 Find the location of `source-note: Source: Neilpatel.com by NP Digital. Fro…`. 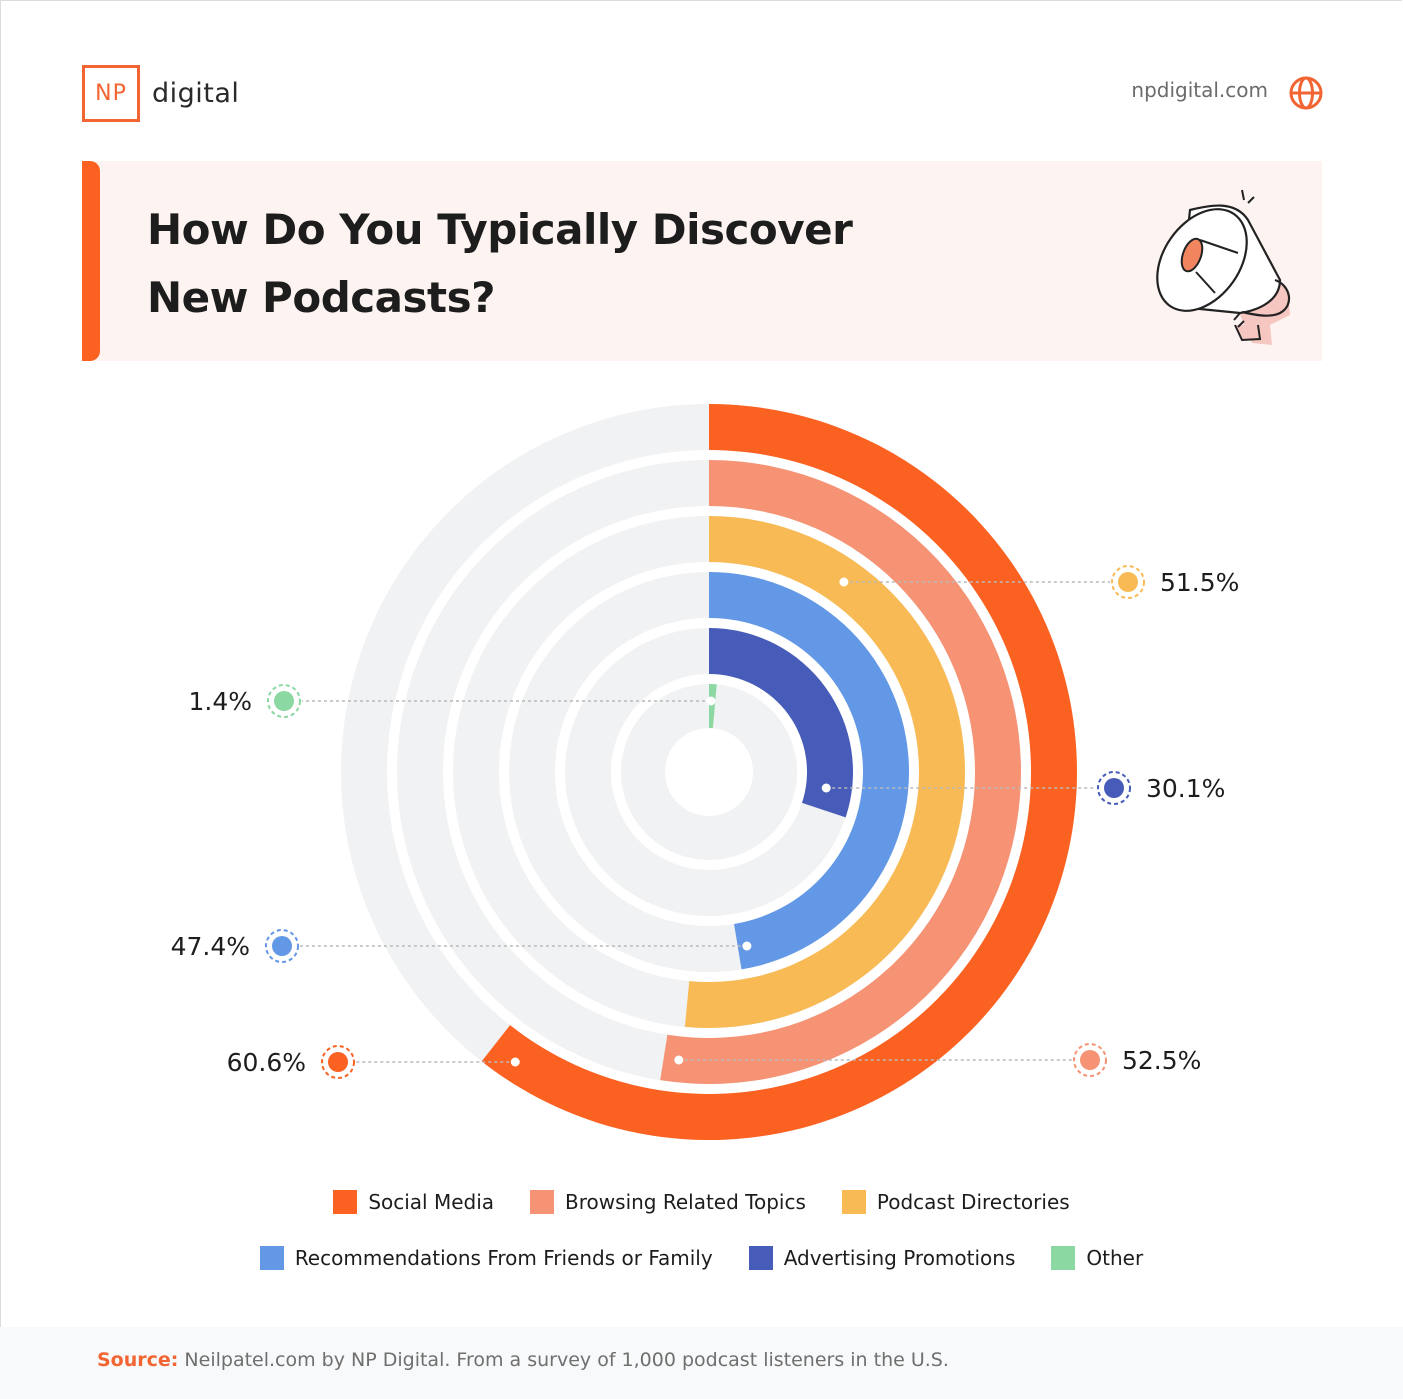

source-note: Source: Neilpatel.com by NP Digital. Fro… is located at coordinates (523, 1360).